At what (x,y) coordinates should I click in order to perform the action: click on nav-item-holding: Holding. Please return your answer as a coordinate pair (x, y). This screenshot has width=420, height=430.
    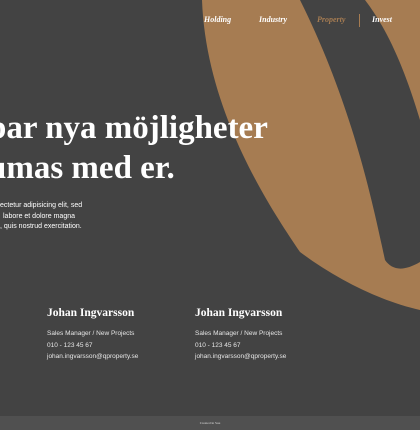
    Looking at the image, I should click on (217, 20).